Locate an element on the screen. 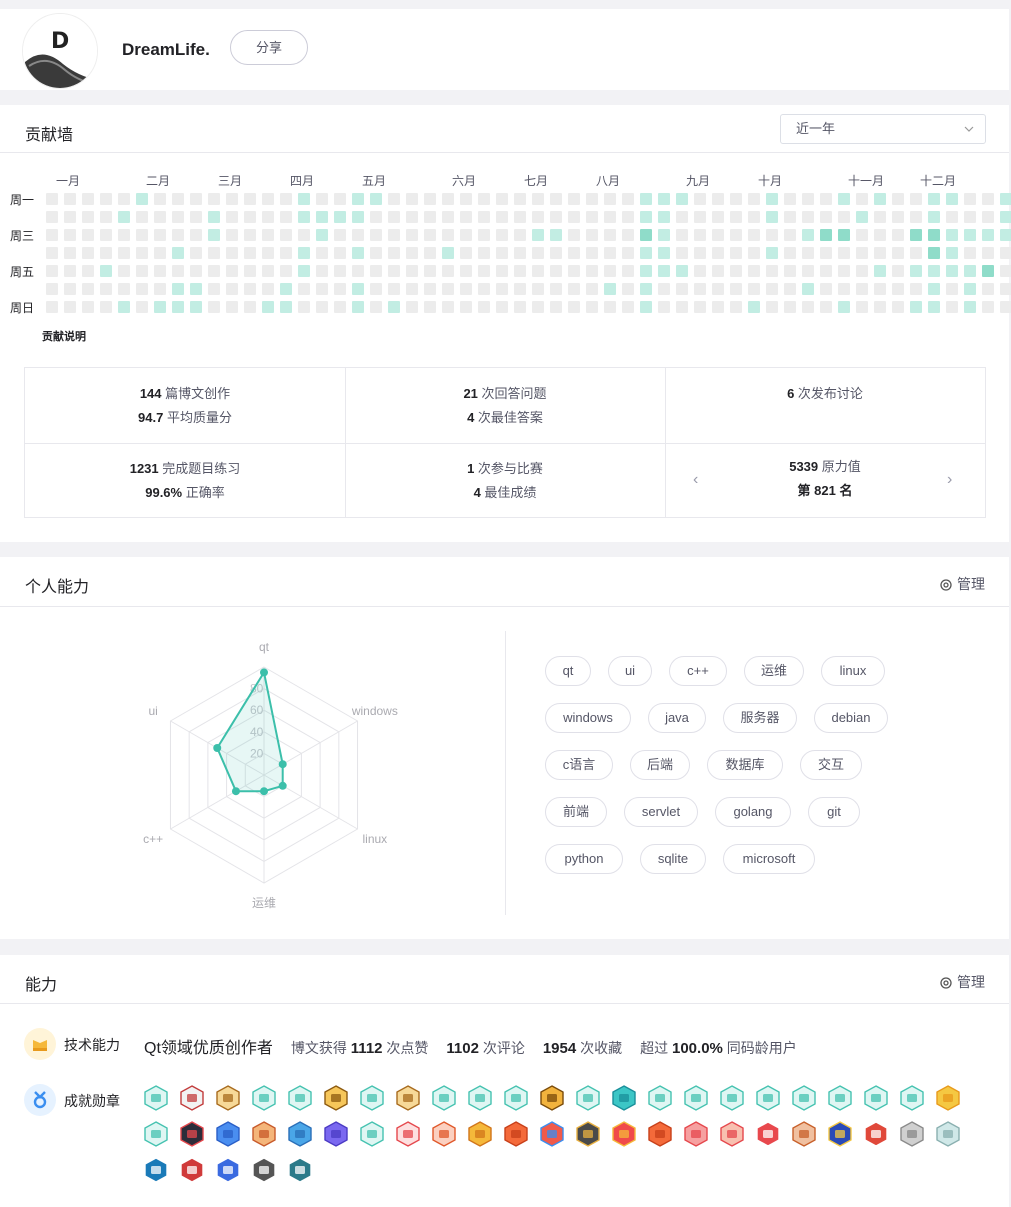 The width and height of the screenshot is (1011, 1207). manage-button: 管理 is located at coordinates (962, 982).